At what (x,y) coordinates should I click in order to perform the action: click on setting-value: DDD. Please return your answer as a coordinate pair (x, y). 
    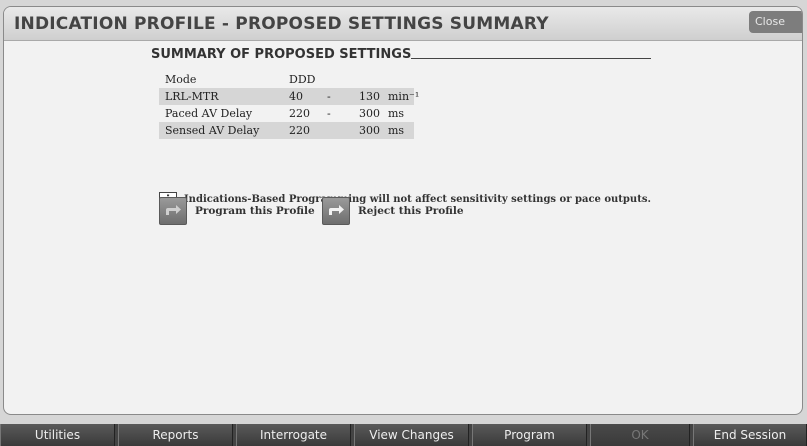
    Looking at the image, I should click on (302, 79).